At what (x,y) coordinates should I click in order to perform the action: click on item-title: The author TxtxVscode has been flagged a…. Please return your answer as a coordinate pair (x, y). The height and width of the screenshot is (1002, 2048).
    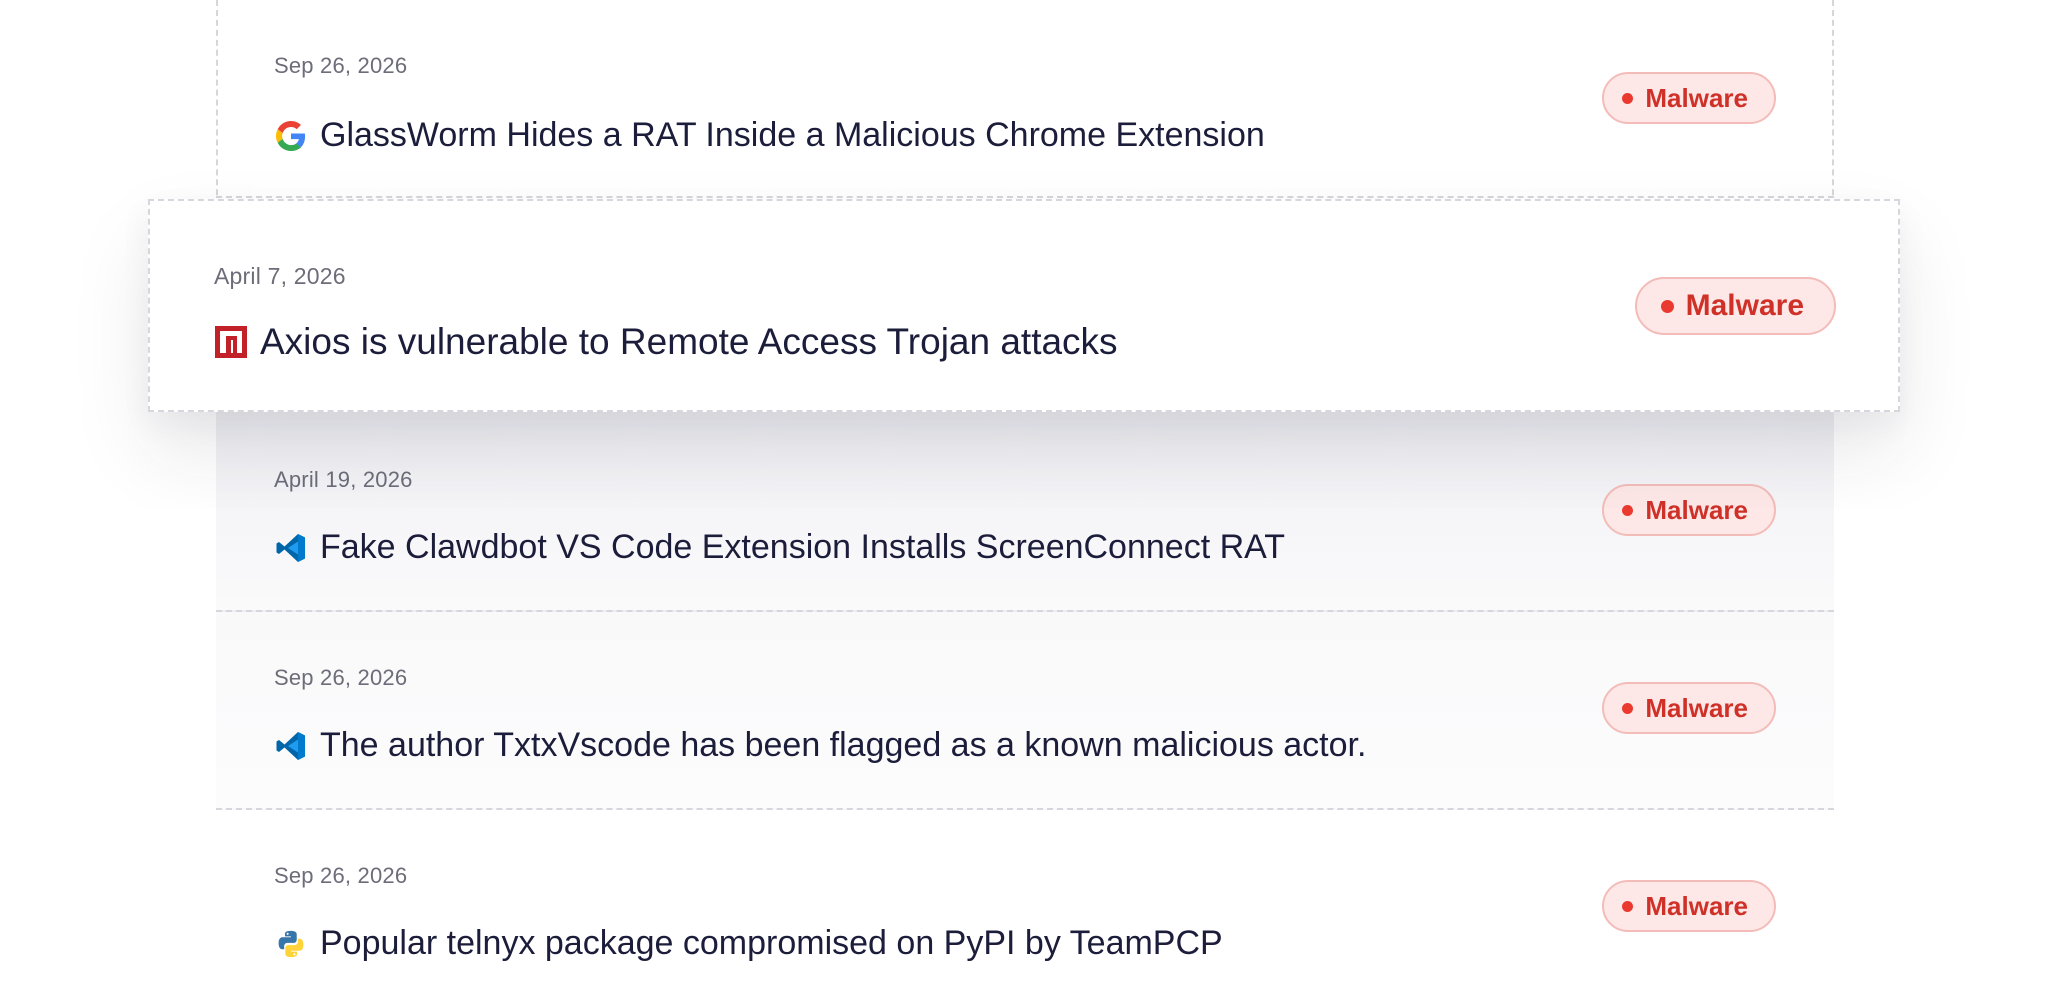
    Looking at the image, I should click on (843, 745).